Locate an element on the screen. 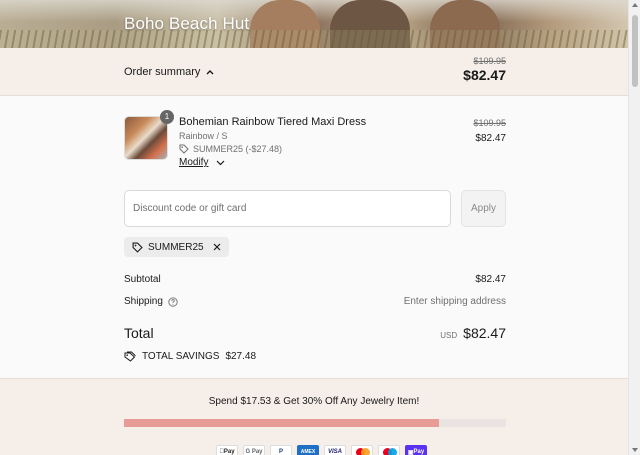 This screenshot has height=455, width=640. total-label: Total is located at coordinates (139, 333).